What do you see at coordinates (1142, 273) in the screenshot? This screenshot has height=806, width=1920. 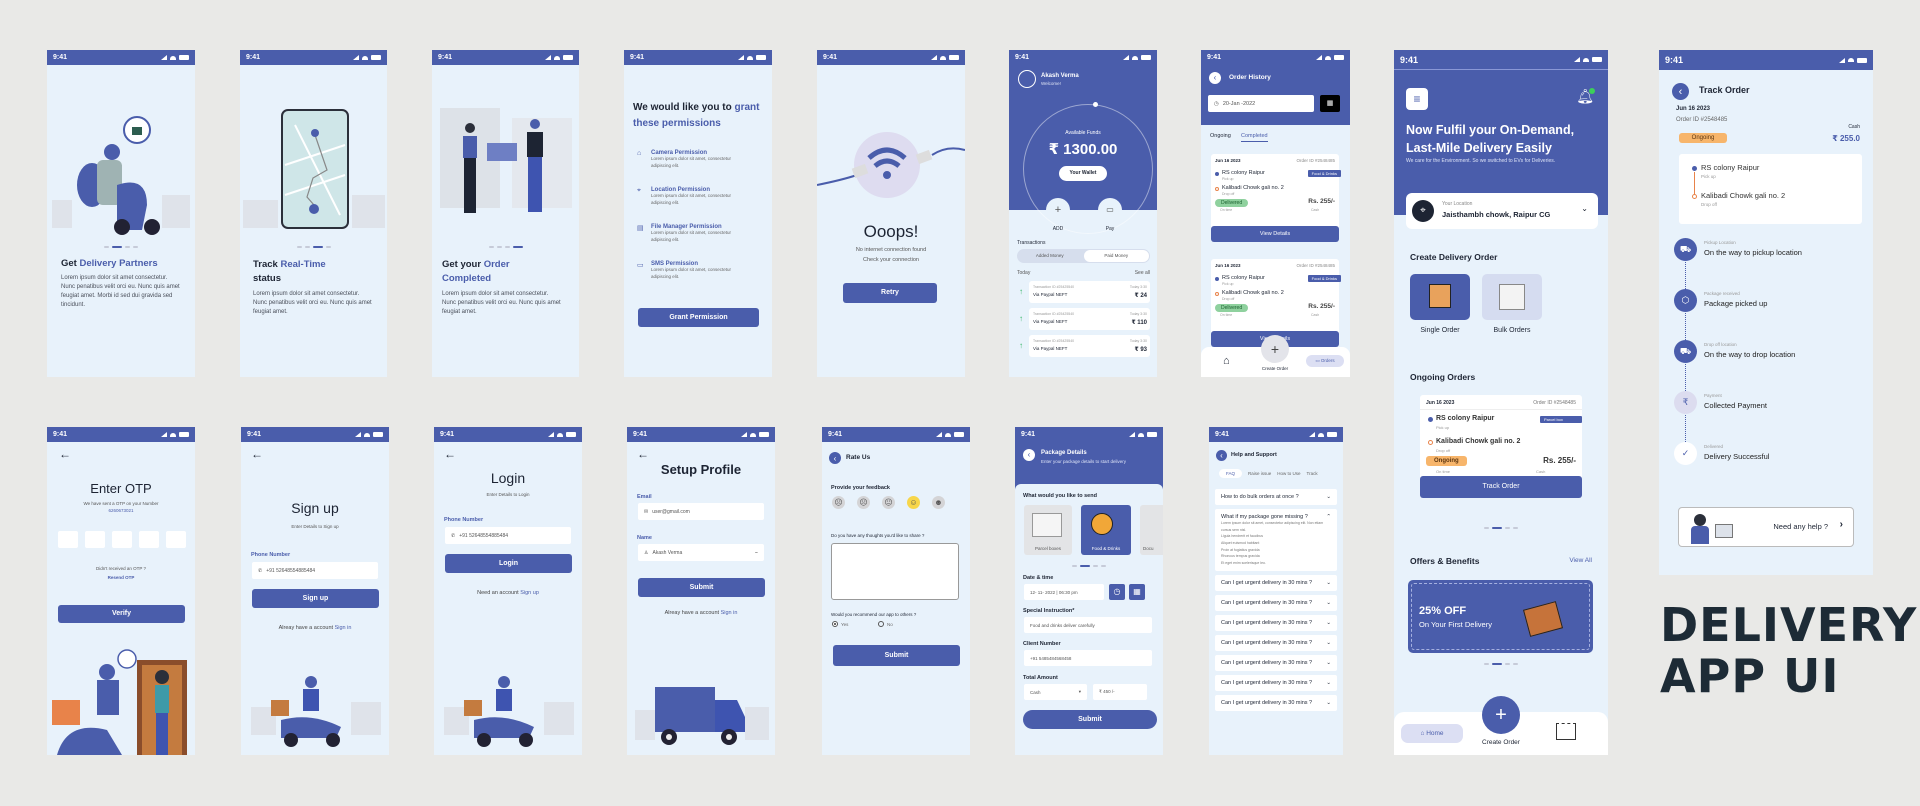 I see `see-all-link: See all` at bounding box center [1142, 273].